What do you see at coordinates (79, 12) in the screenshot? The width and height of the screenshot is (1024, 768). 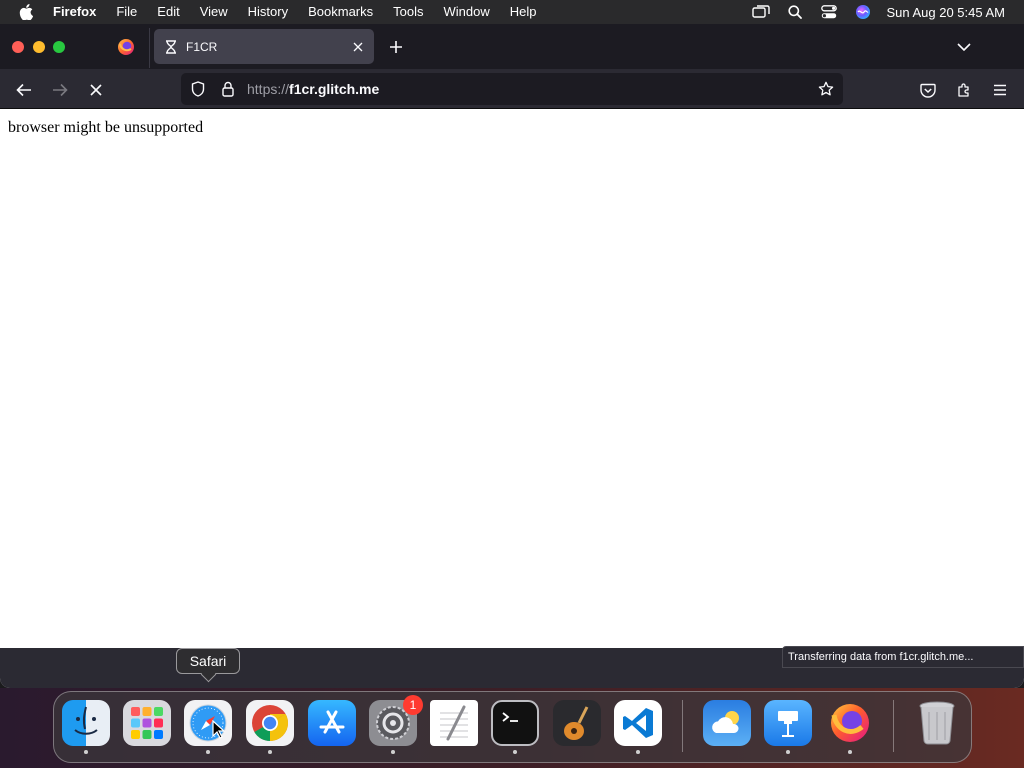 I see `menu-app-name: Firefox` at bounding box center [79, 12].